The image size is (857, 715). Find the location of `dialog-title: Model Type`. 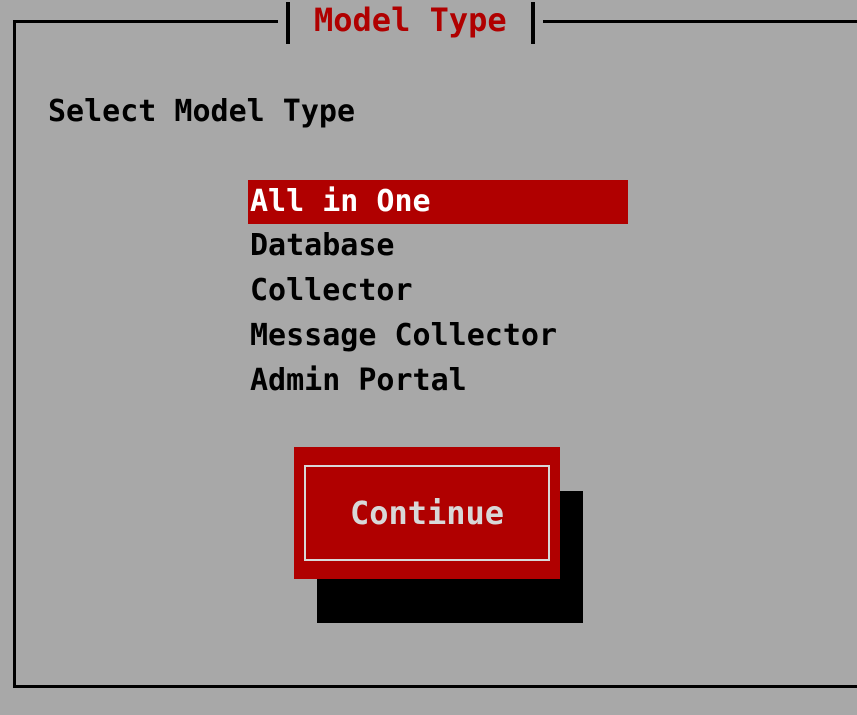

dialog-title: Model Type is located at coordinates (410, 20).